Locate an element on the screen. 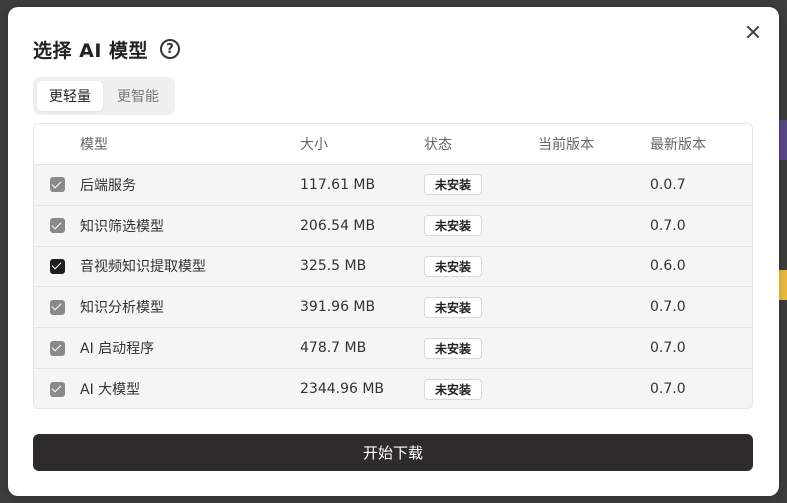  model-name: 后端服务 is located at coordinates (108, 185).